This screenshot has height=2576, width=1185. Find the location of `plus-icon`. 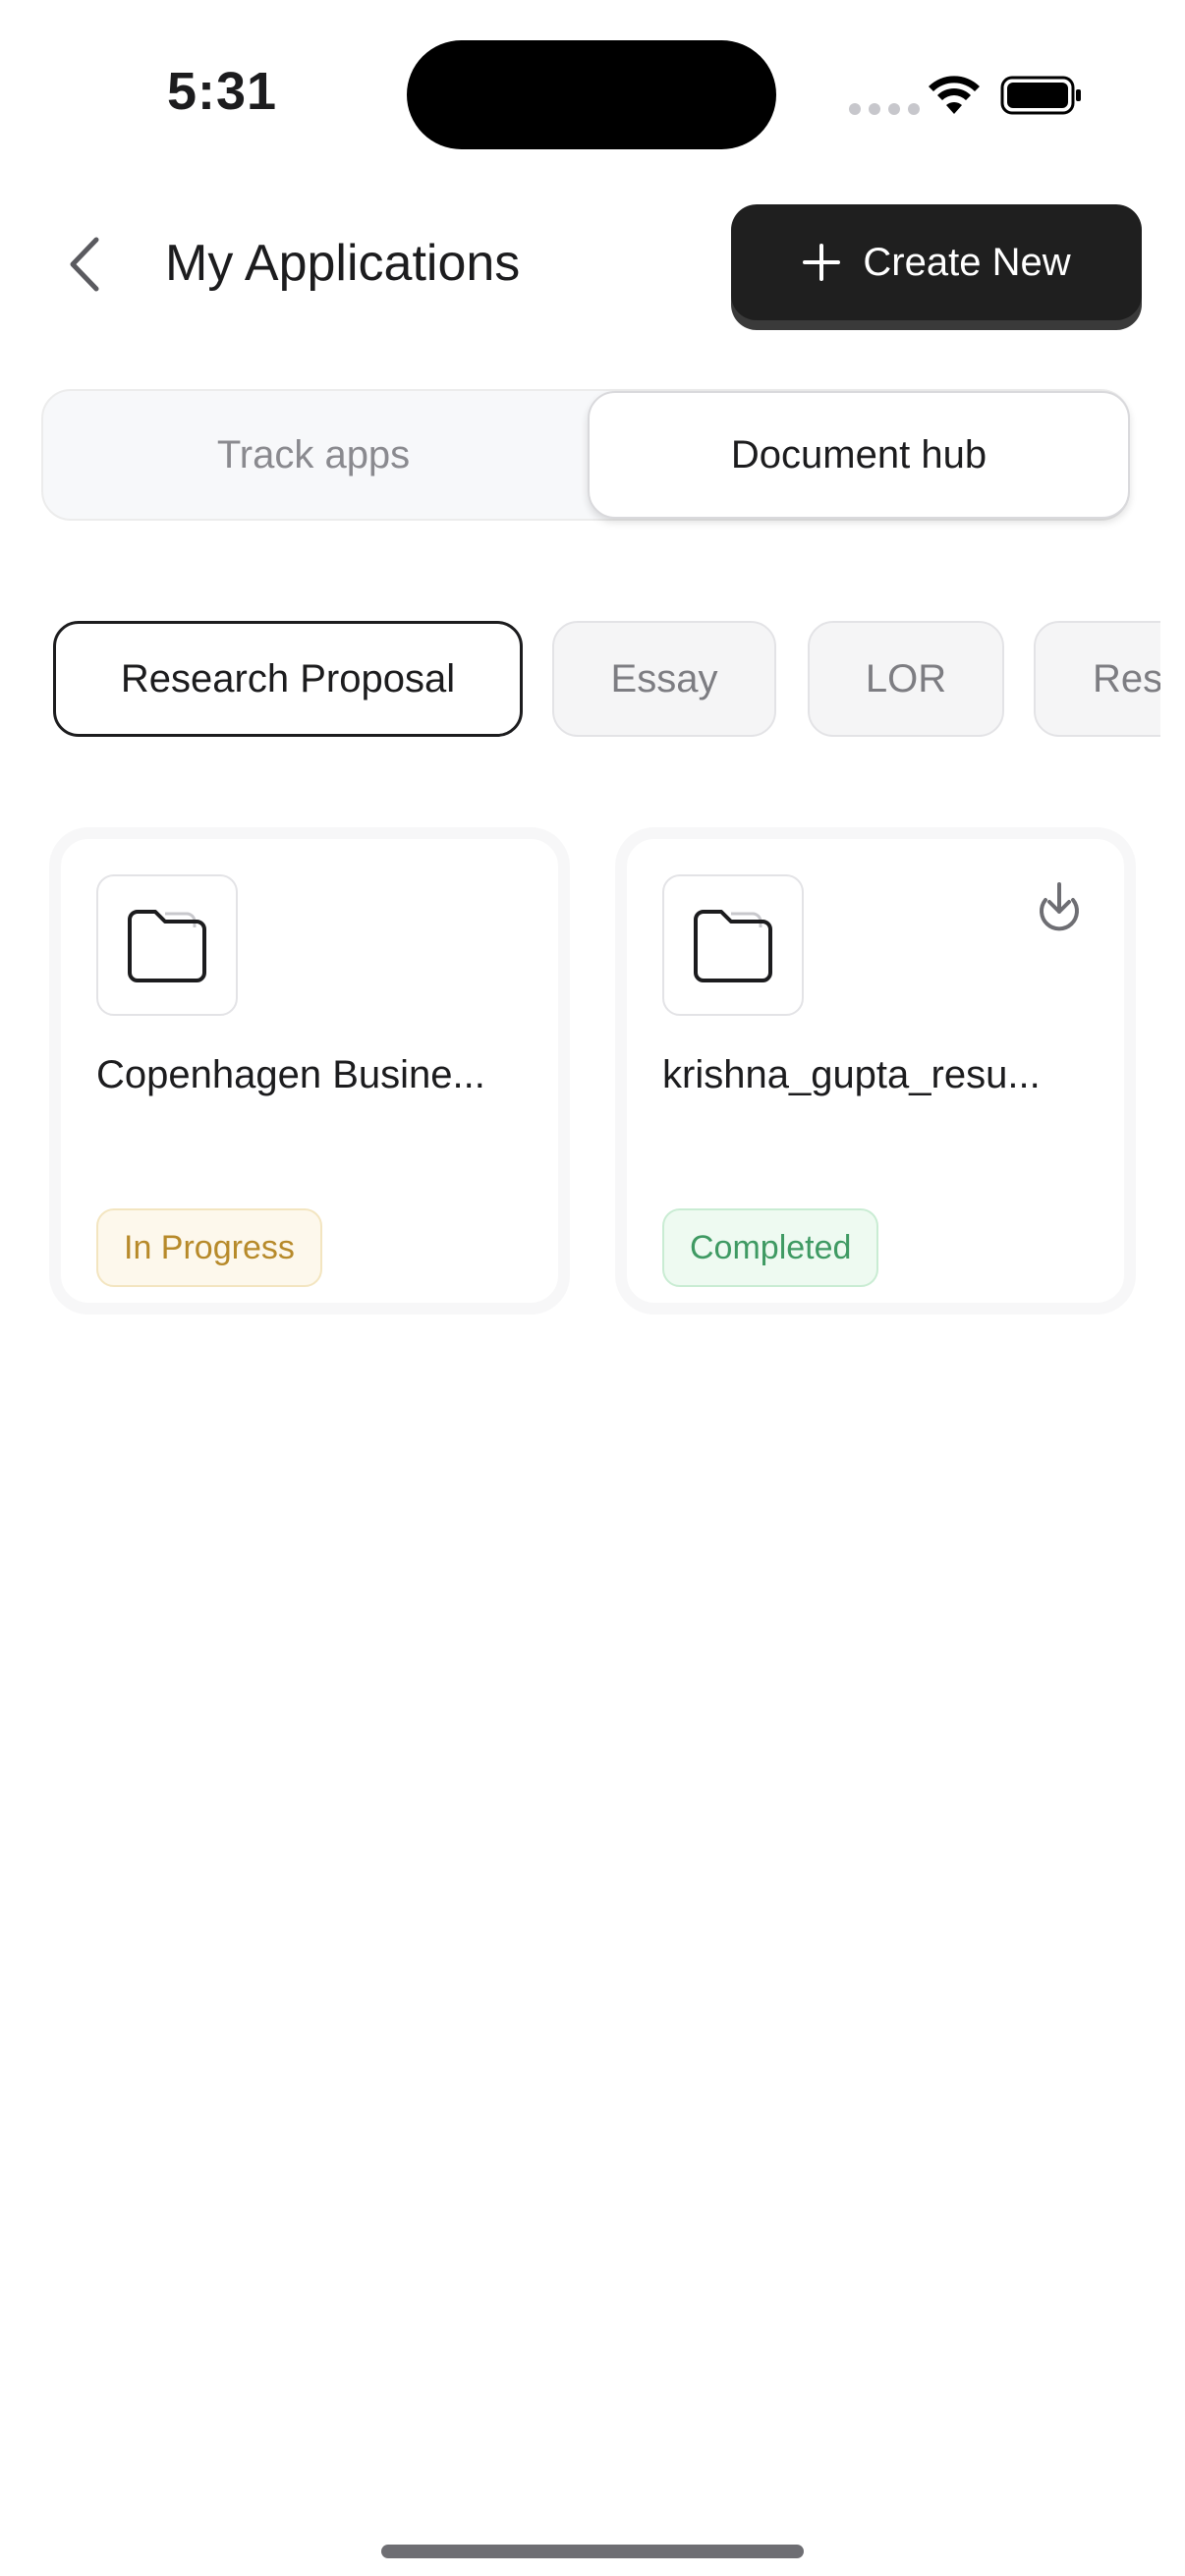

plus-icon is located at coordinates (822, 262).